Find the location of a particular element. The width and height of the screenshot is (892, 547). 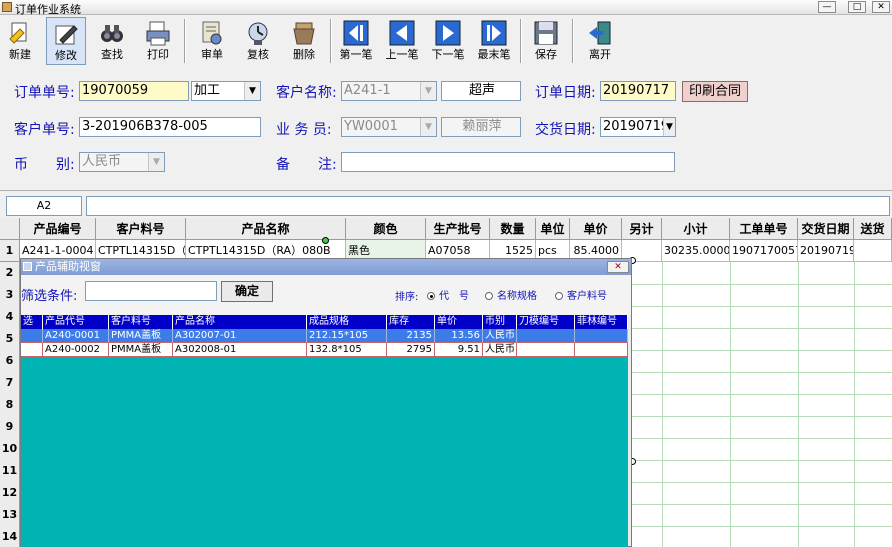

popup-title-bar: 产品辅助视窗 ✕ is located at coordinates (326, 267).